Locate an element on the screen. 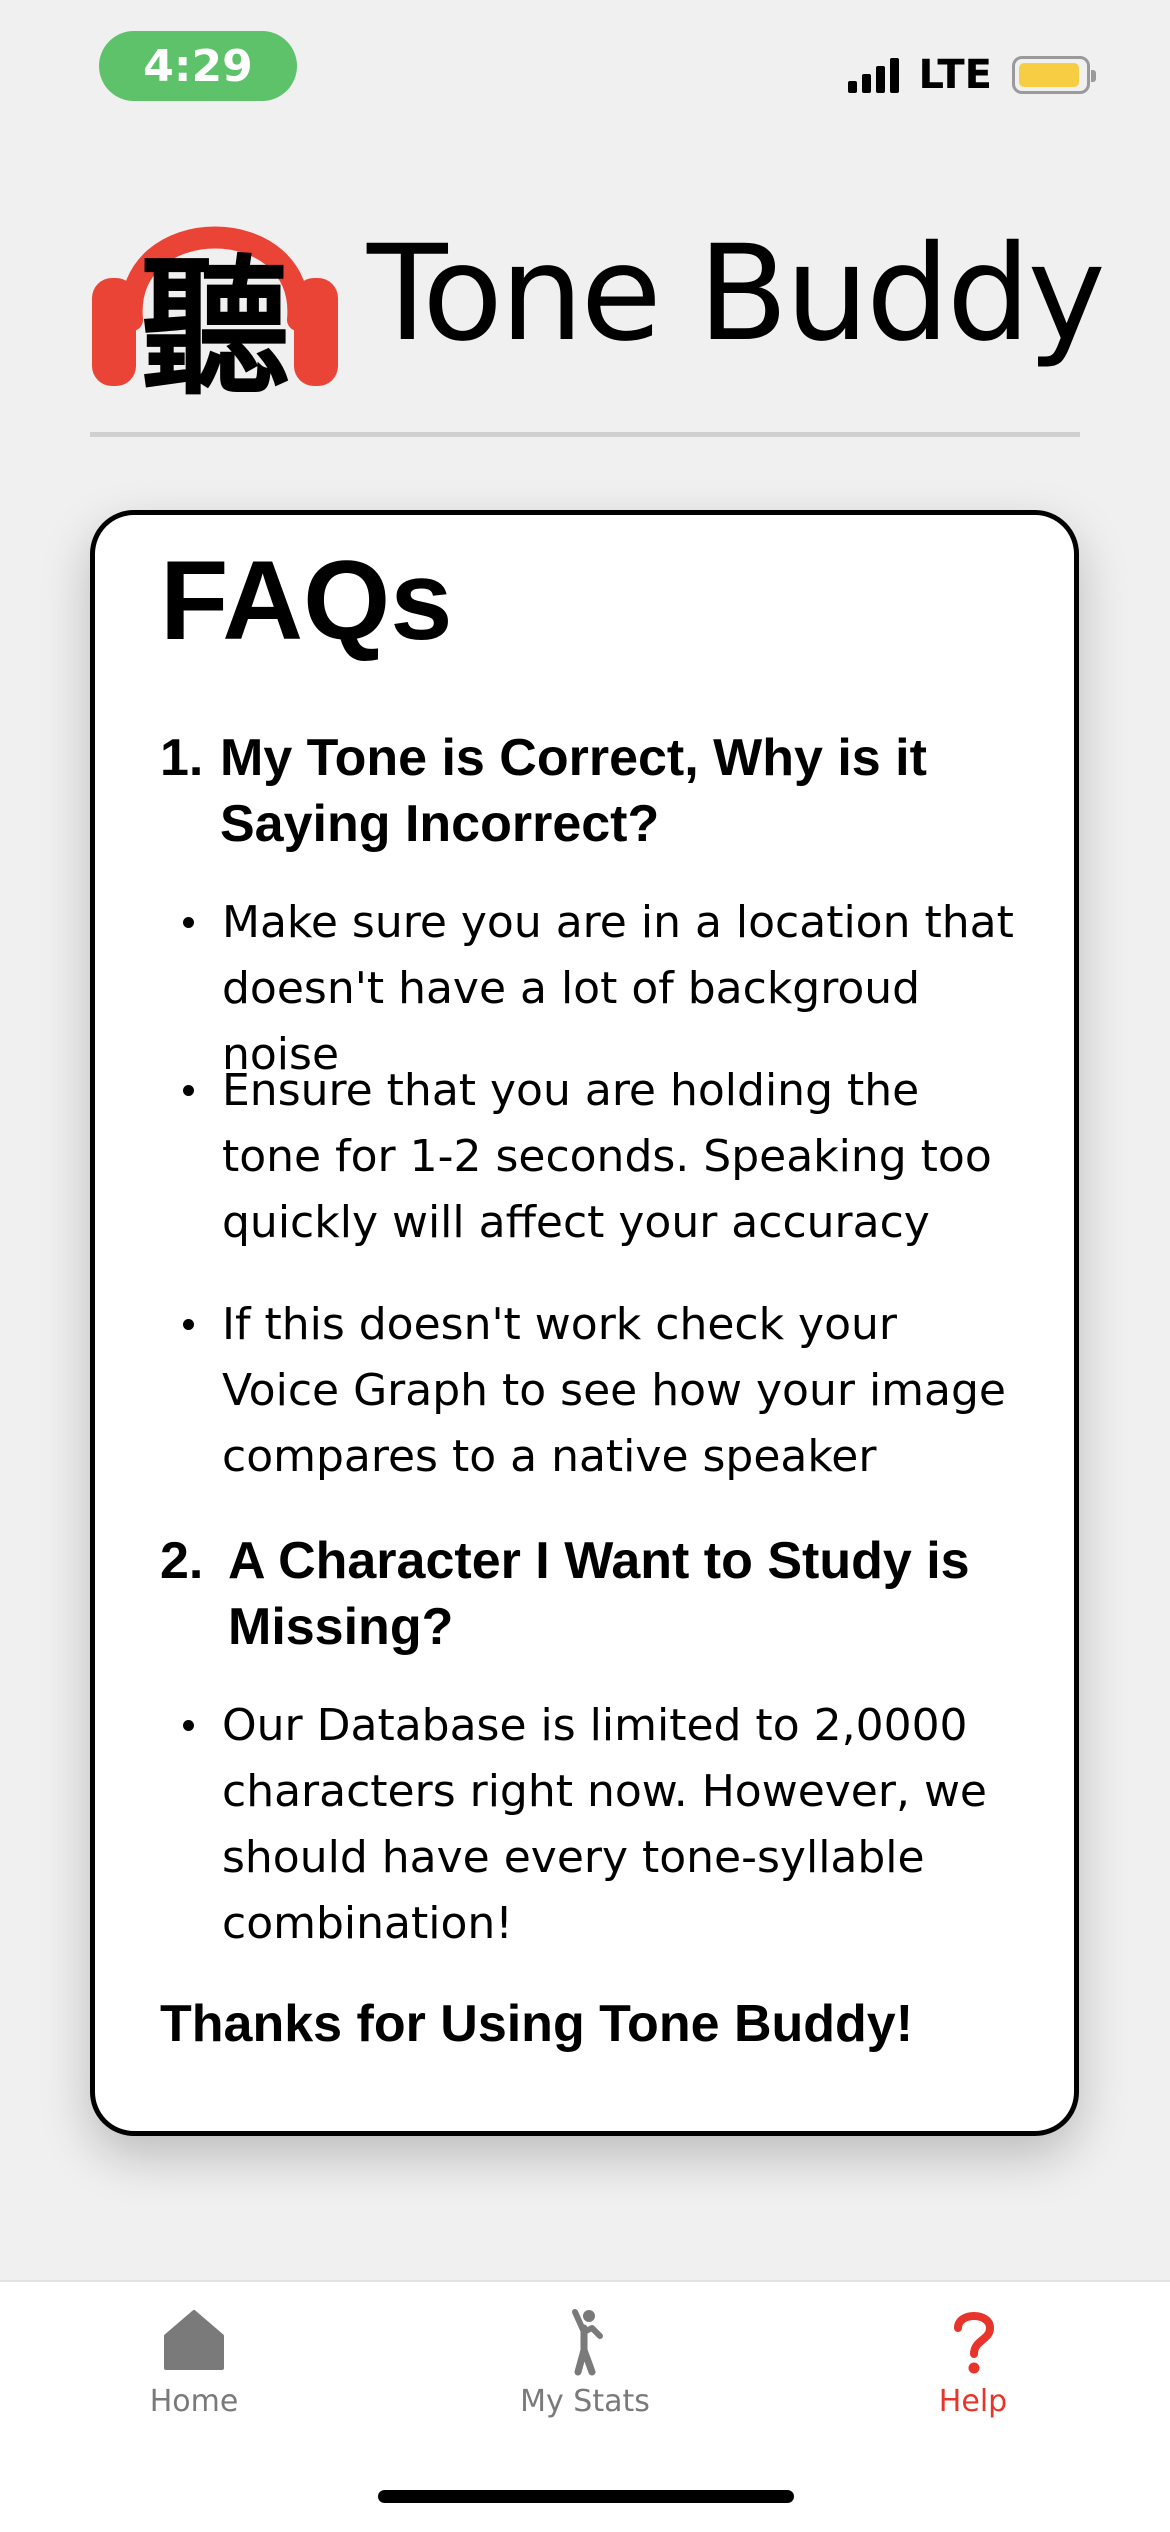  tab-my-stats-label: My Stats is located at coordinates (585, 2401).